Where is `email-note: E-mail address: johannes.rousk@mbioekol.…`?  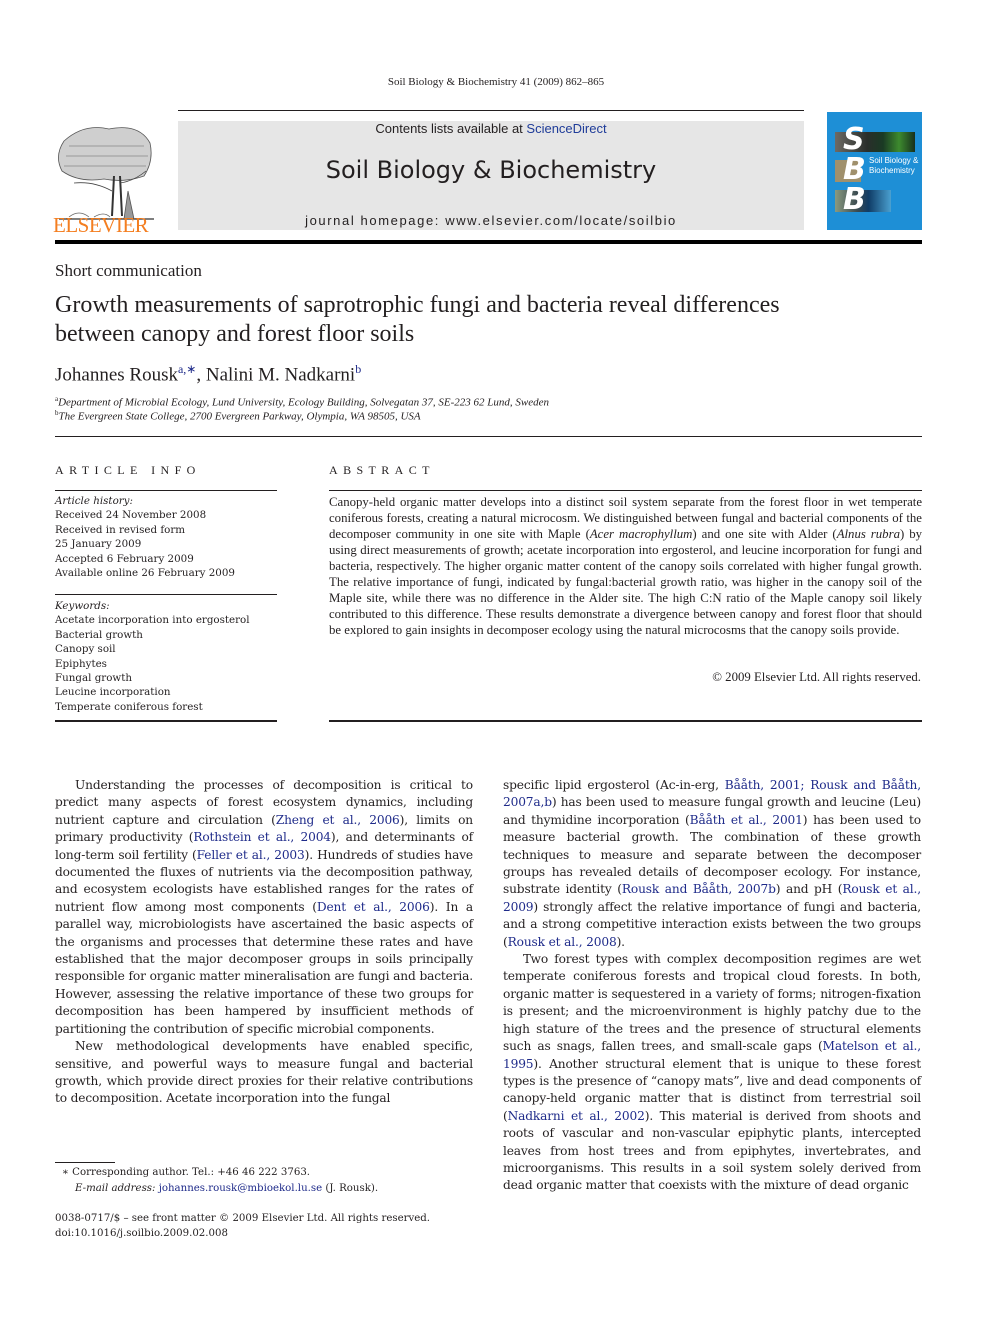 email-note: E-mail address: johannes.rousk@mbioekol.… is located at coordinates (226, 1188).